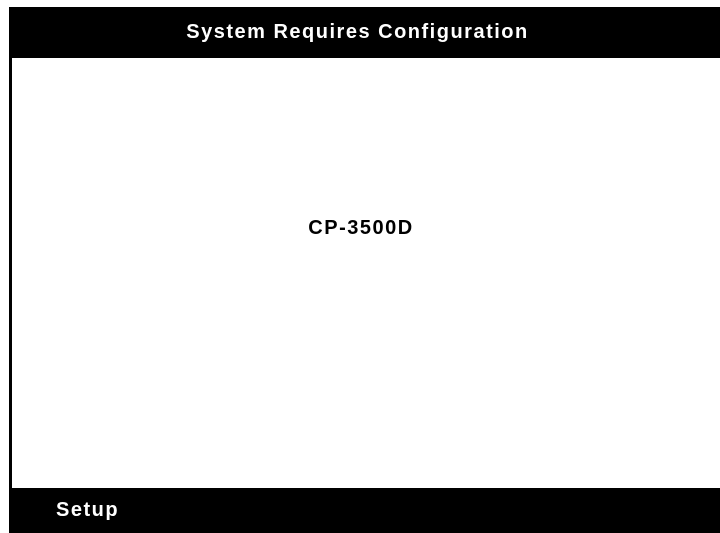  Describe the element at coordinates (87, 510) in the screenshot. I see `setup-softkey: Setup` at that location.